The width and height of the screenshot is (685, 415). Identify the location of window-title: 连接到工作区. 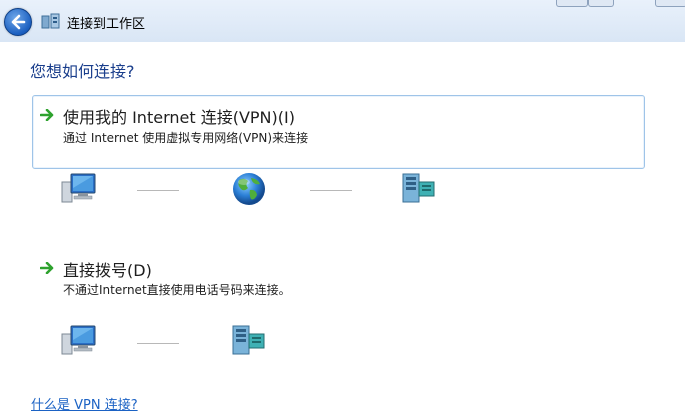
(106, 24).